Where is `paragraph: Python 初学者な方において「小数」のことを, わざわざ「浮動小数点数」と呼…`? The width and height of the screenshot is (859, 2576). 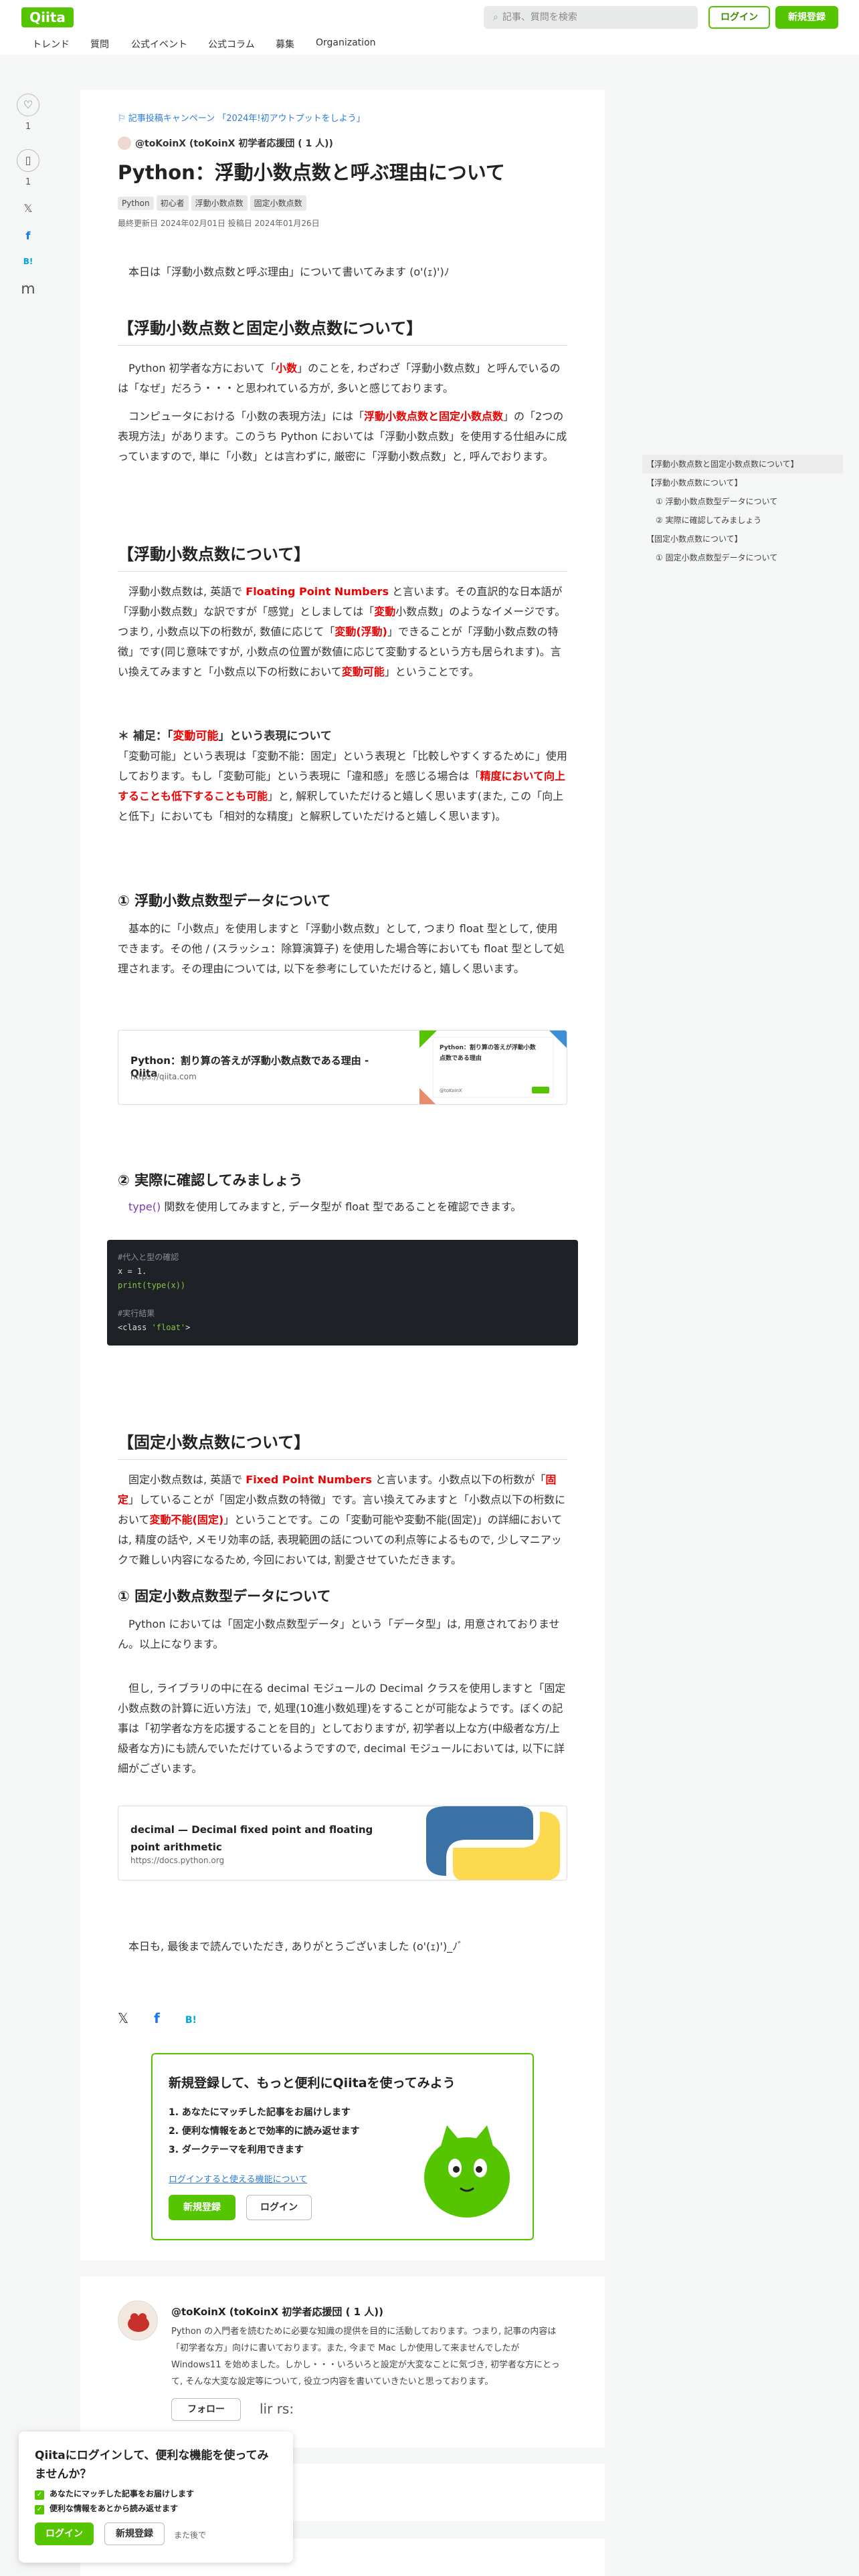 paragraph: Python 初学者な方において「小数」のことを, わざわざ「浮動小数点数」と呼… is located at coordinates (340, 379).